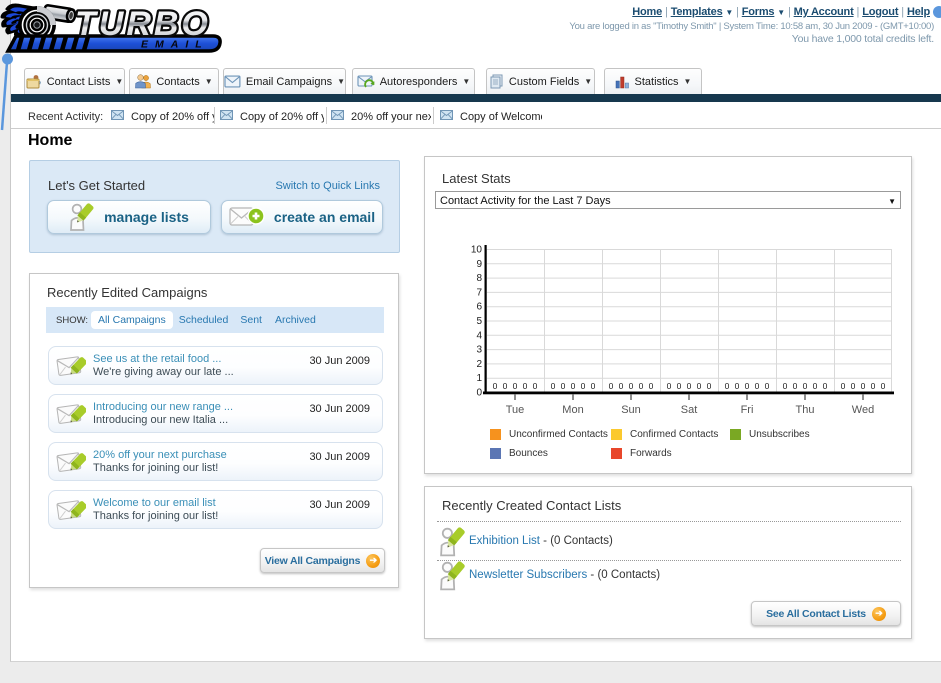 This screenshot has width=941, height=683. Describe the element at coordinates (479, 307) in the screenshot. I see `svg-text: 6` at that location.